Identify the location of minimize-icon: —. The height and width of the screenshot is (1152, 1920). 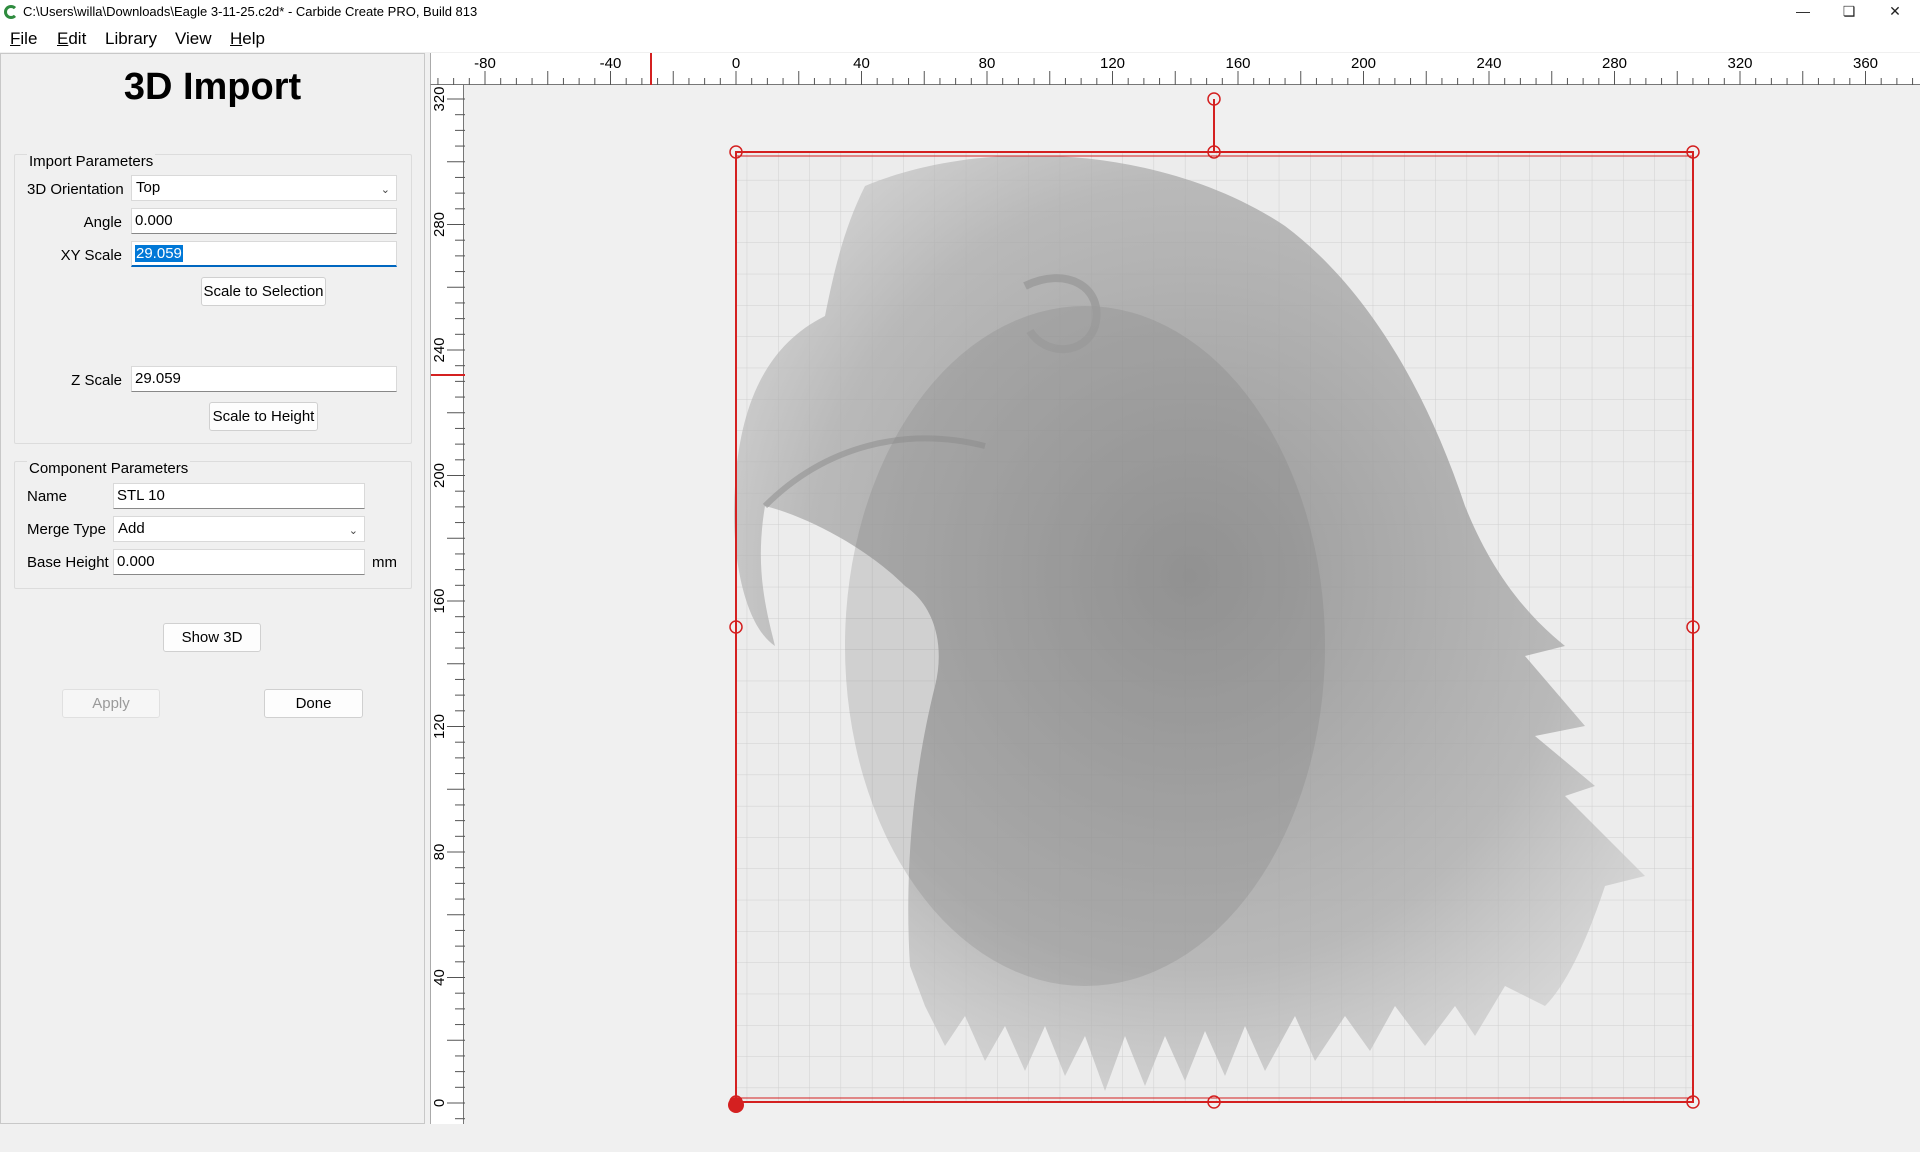
(1803, 12).